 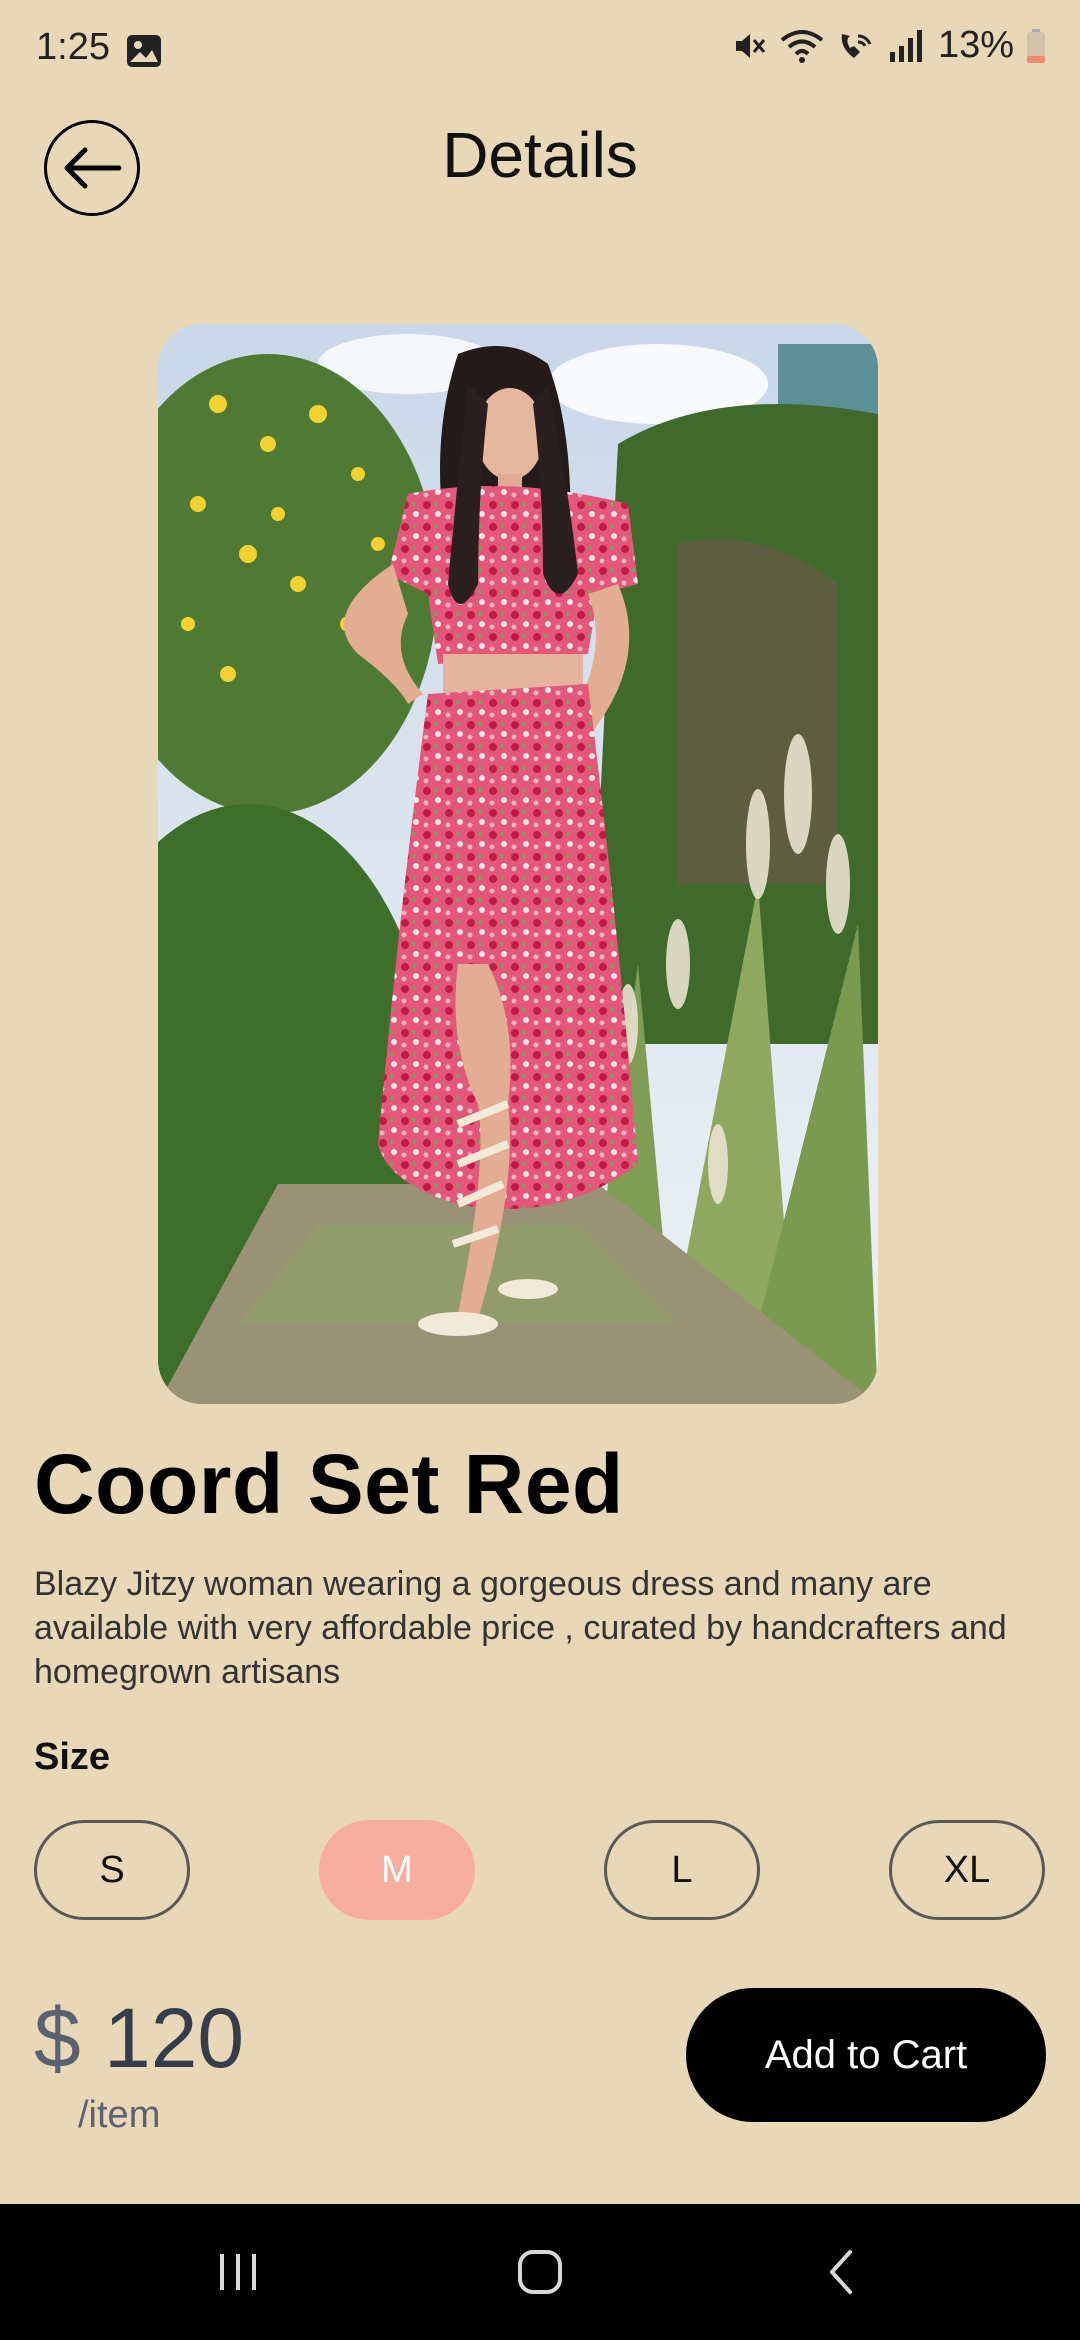 I want to click on price-value: 120, so click(x=174, y=2038).